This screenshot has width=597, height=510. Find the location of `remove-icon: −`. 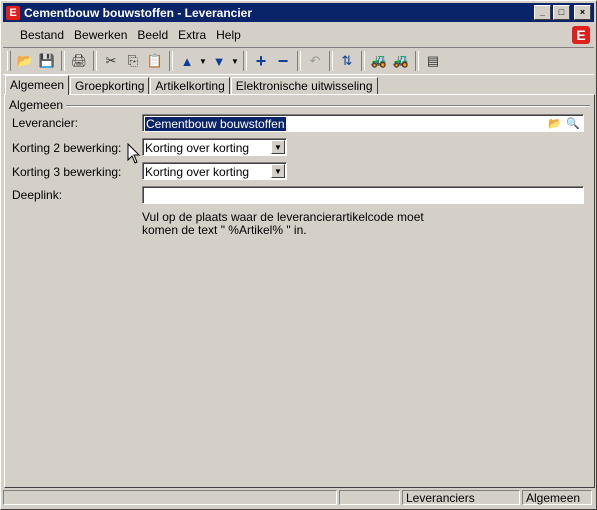

remove-icon: − is located at coordinates (283, 61).